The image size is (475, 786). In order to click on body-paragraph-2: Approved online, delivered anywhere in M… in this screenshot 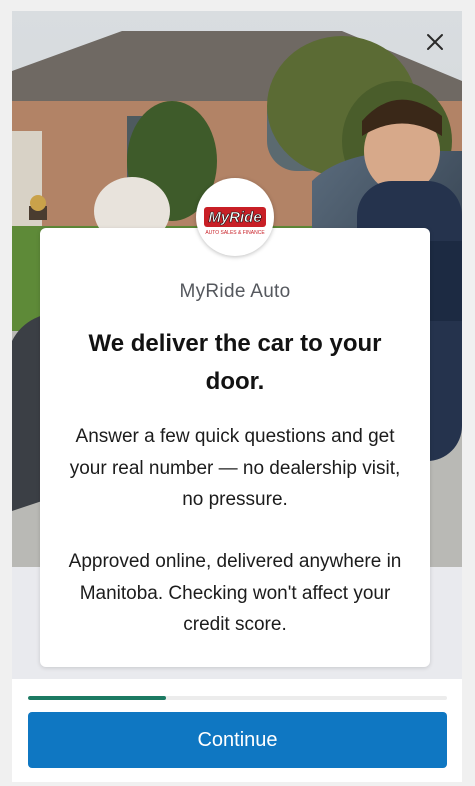, I will do `click(235, 593)`.